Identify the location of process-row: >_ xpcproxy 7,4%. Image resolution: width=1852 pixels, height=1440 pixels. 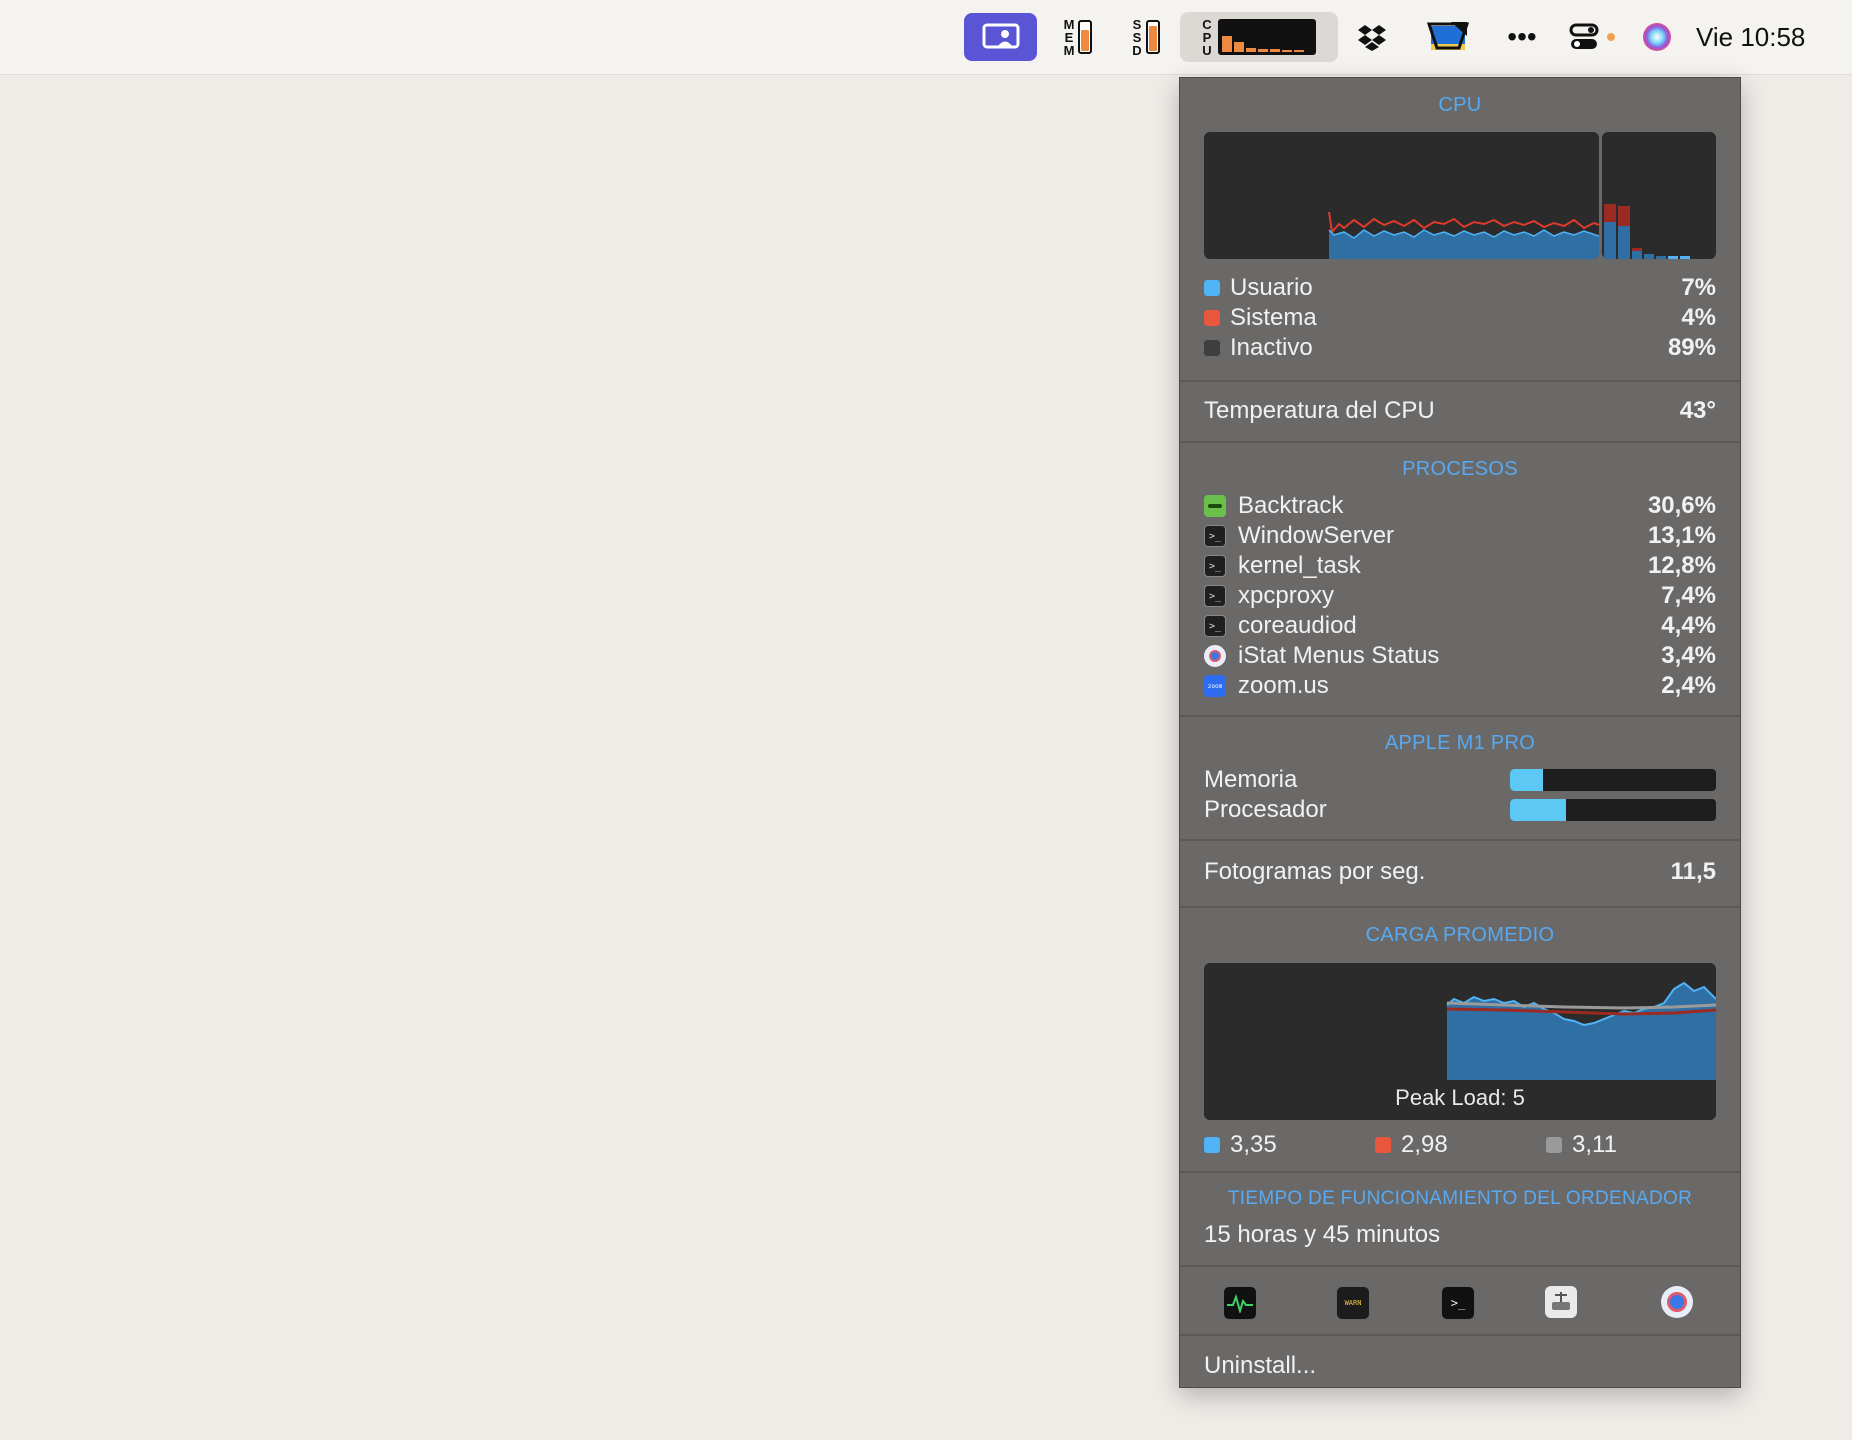
(1460, 596).